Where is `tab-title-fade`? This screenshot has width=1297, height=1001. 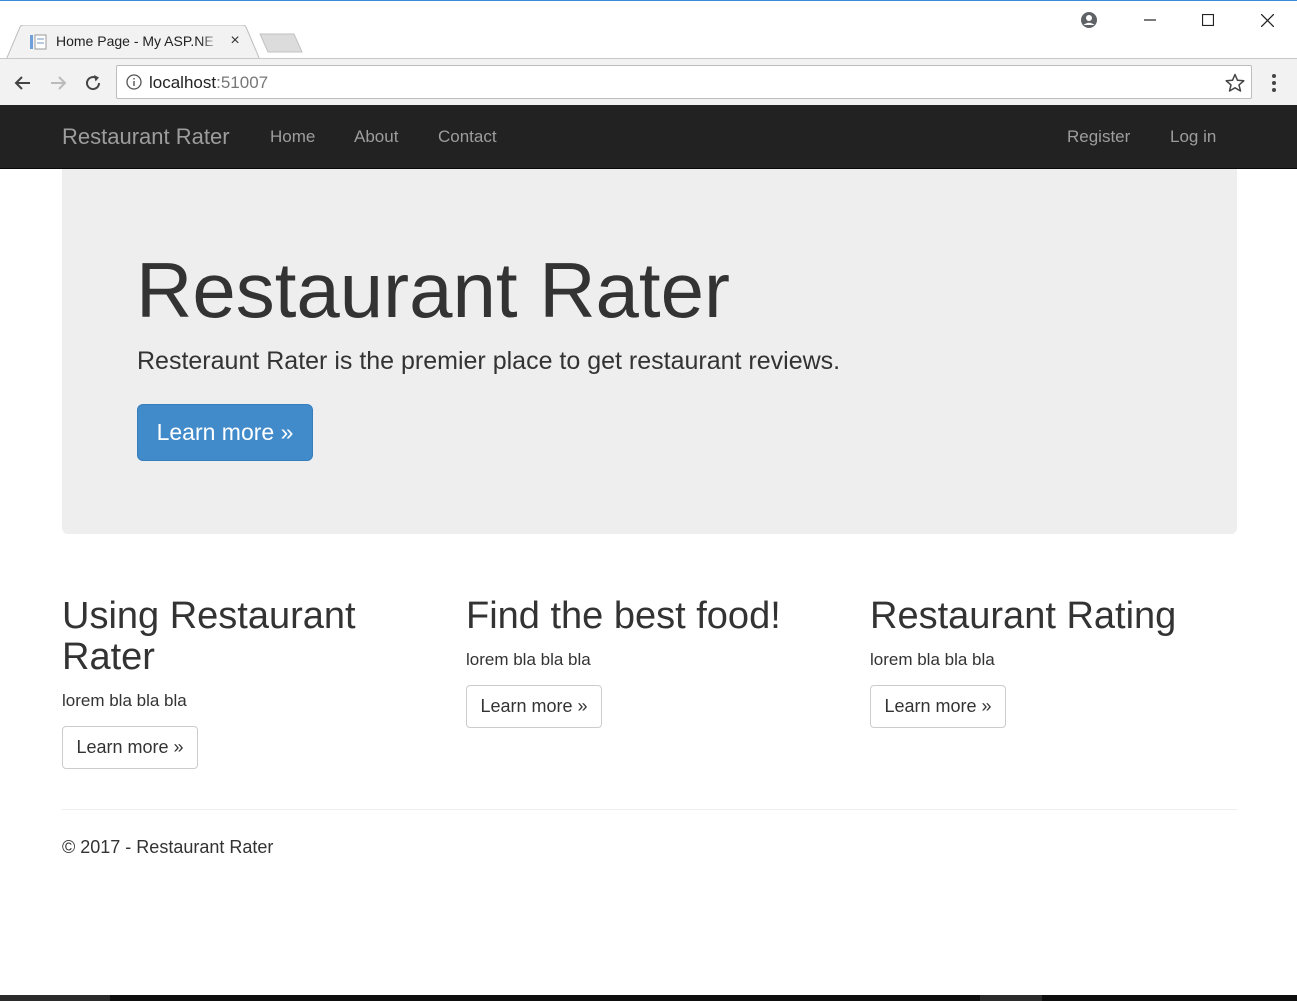
tab-title-fade is located at coordinates (210, 41).